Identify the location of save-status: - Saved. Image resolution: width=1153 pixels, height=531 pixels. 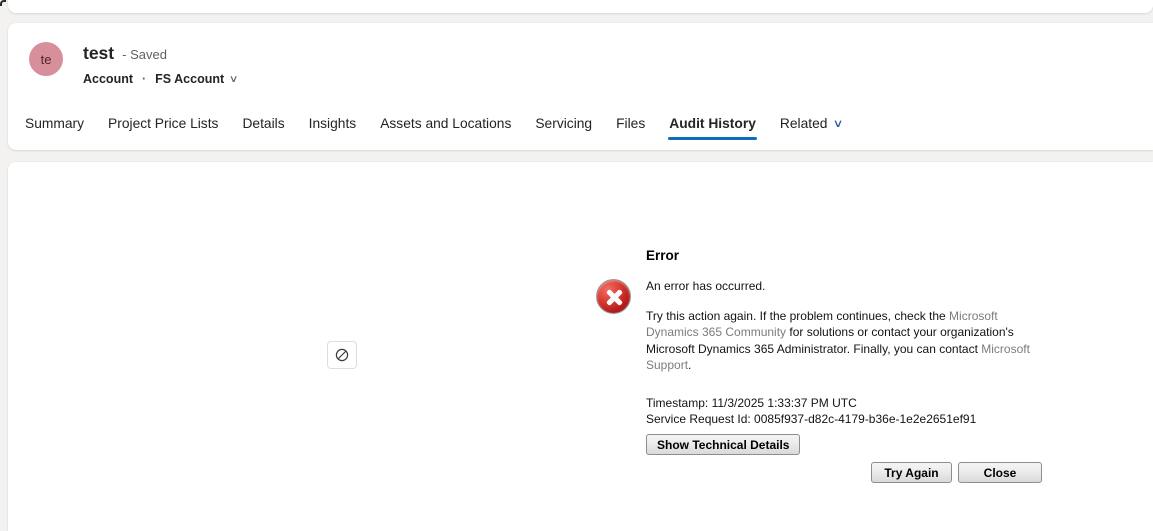
(144, 54).